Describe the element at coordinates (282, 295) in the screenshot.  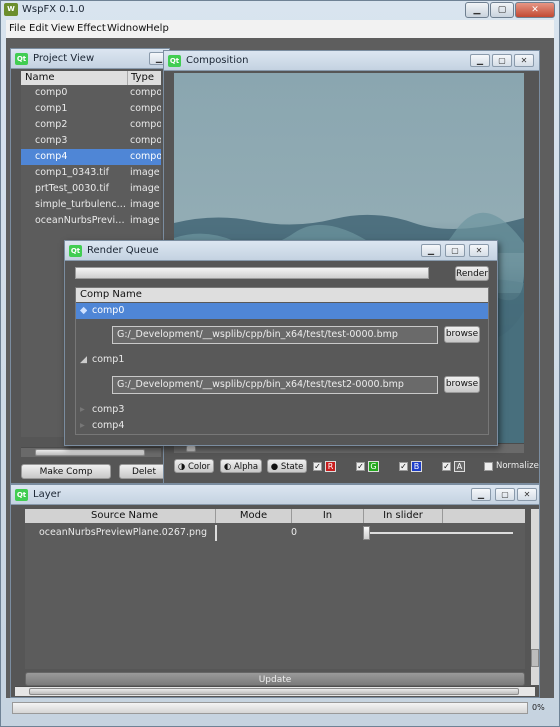
I see `render-queue-header: Comp Name` at that location.